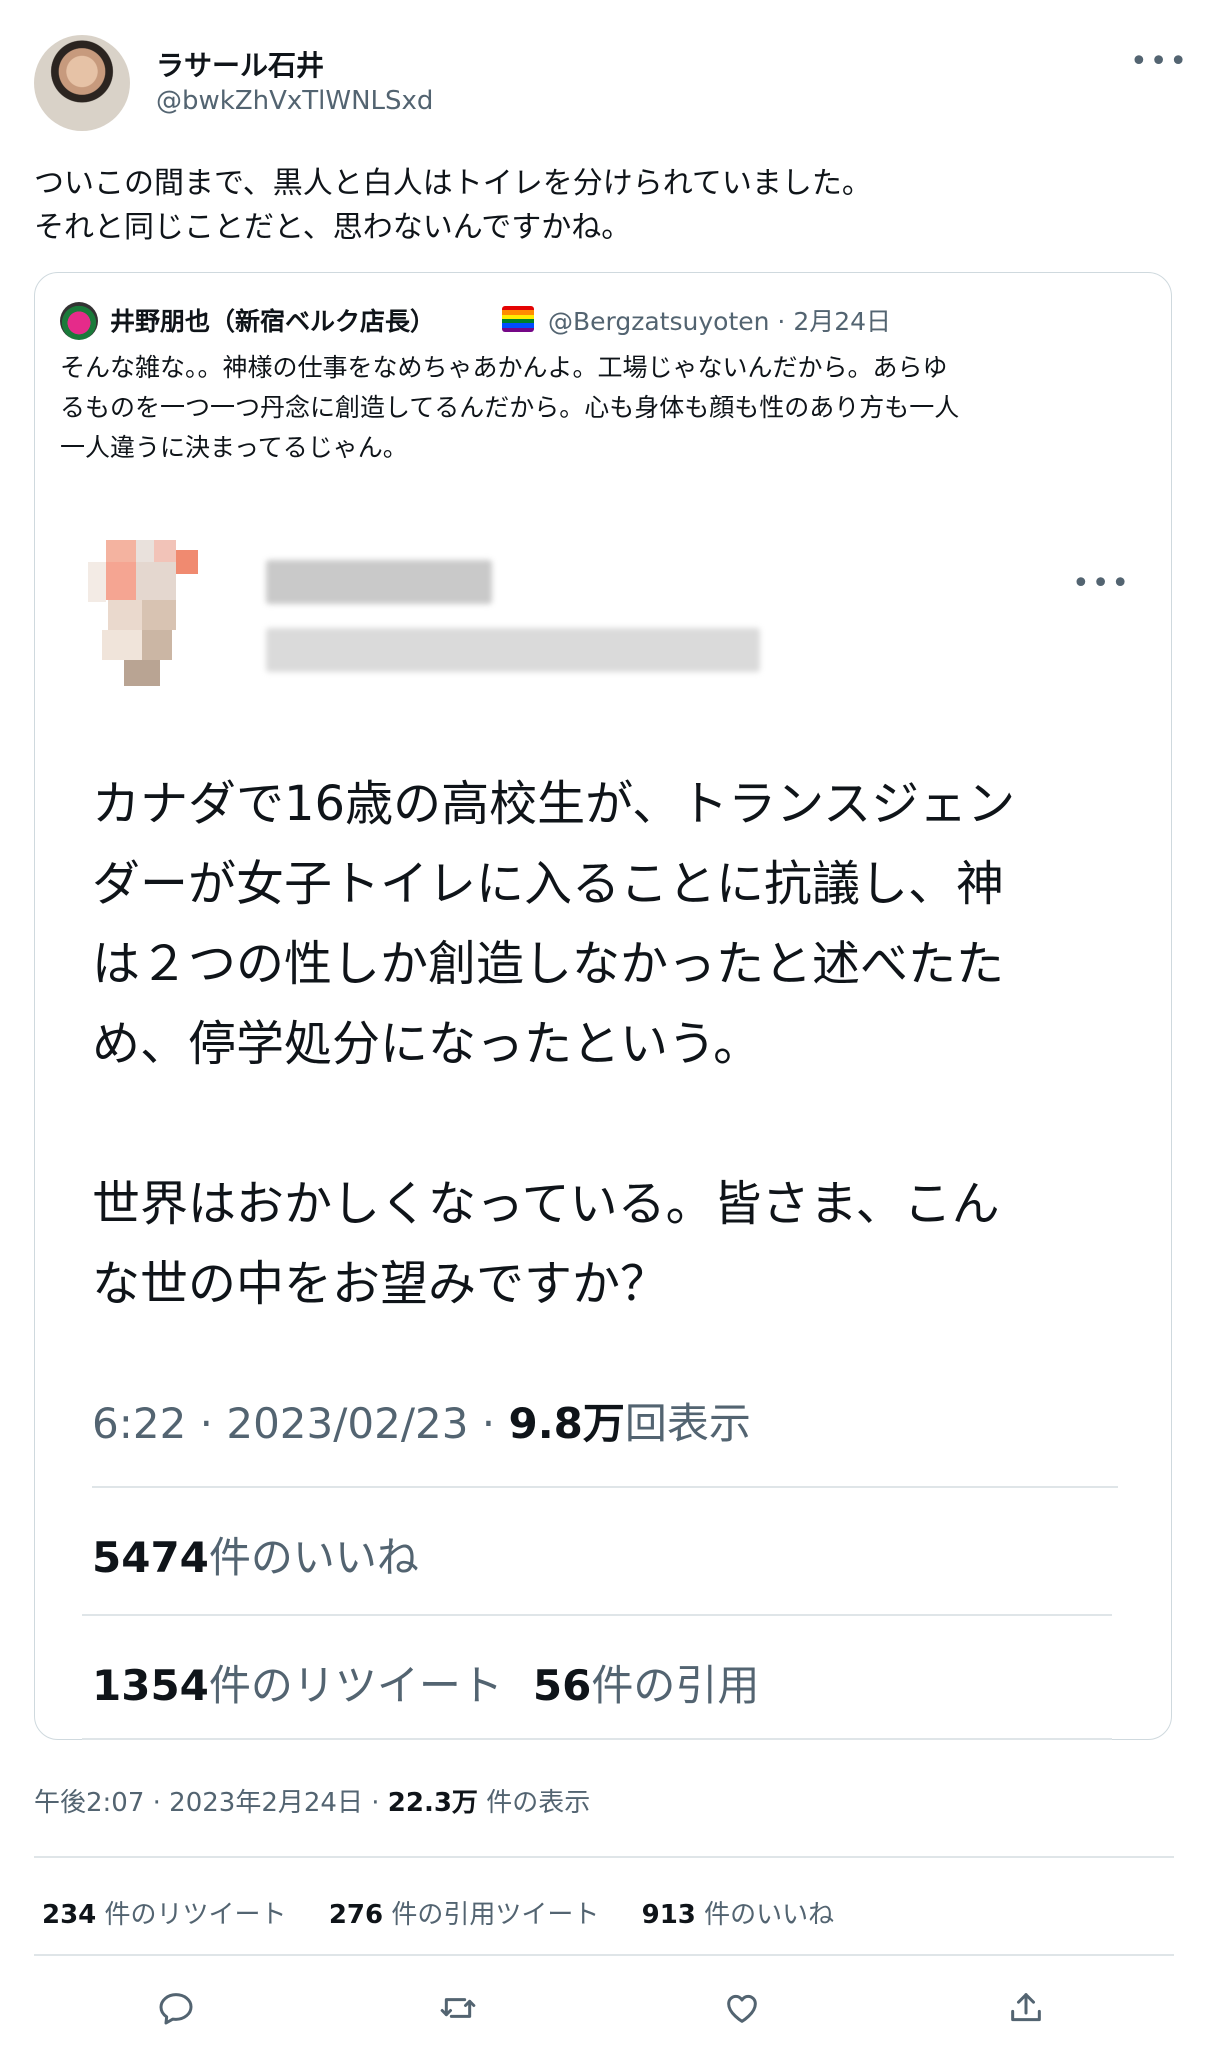 The width and height of the screenshot is (1209, 2053). I want to click on embedded-text-line: め、停学処分になったという。, so click(427, 1044).